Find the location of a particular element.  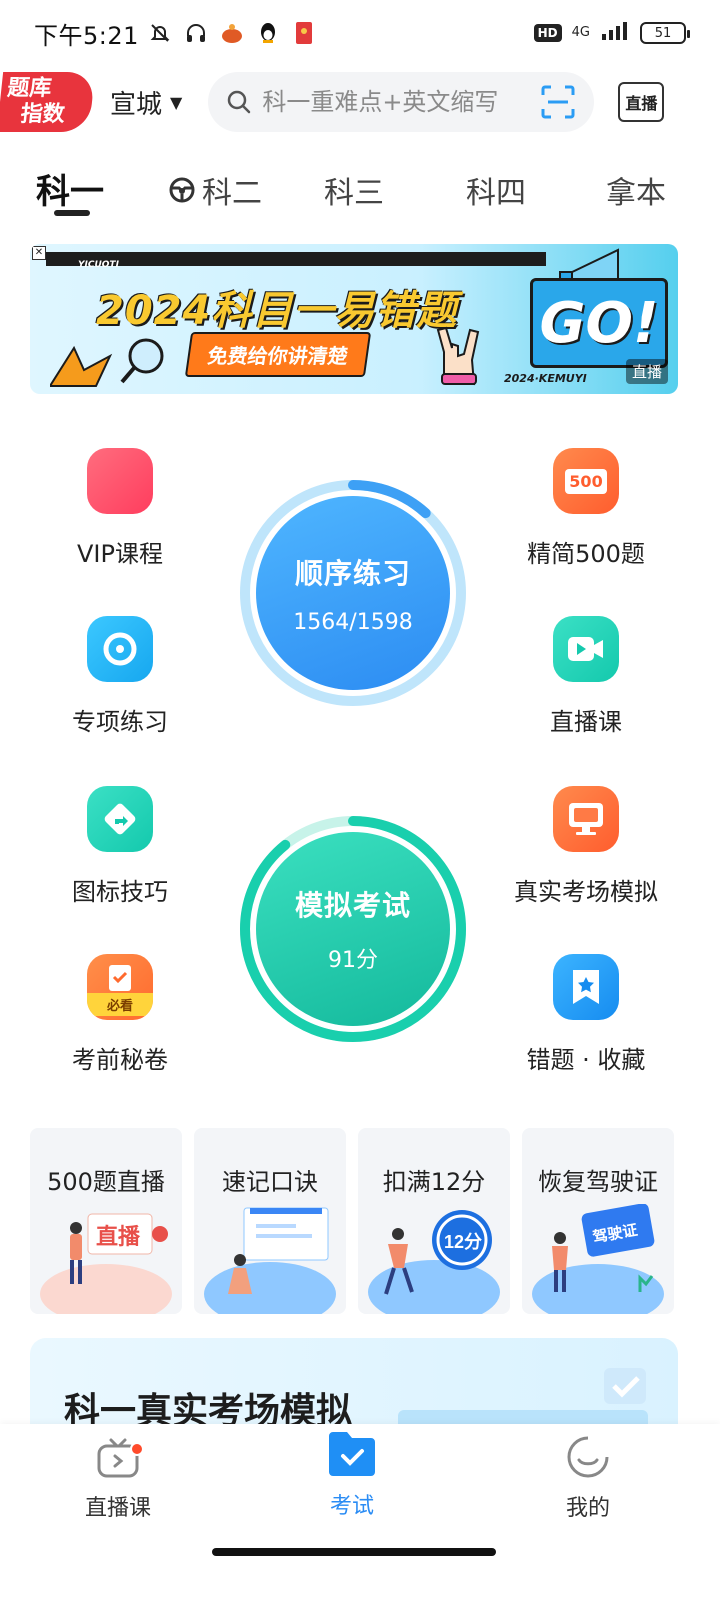

nav-exam: 考试 is located at coordinates (352, 1474).